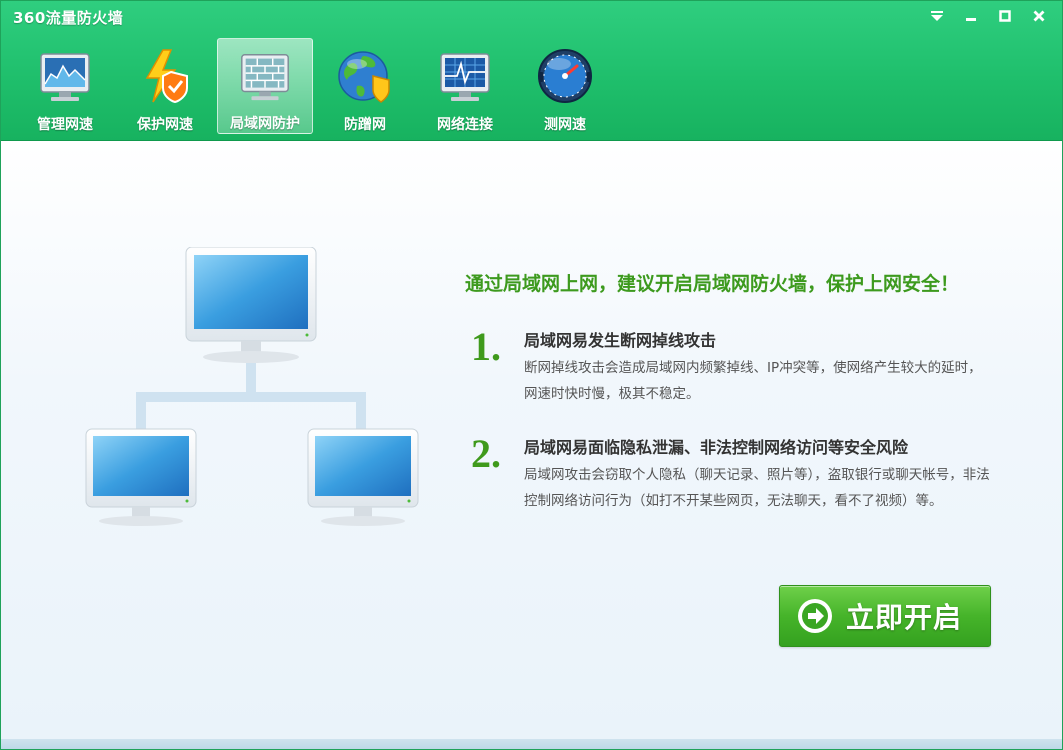 This screenshot has height=750, width=1063. What do you see at coordinates (68, 18) in the screenshot?
I see `app-title: 360流量防火墙` at bounding box center [68, 18].